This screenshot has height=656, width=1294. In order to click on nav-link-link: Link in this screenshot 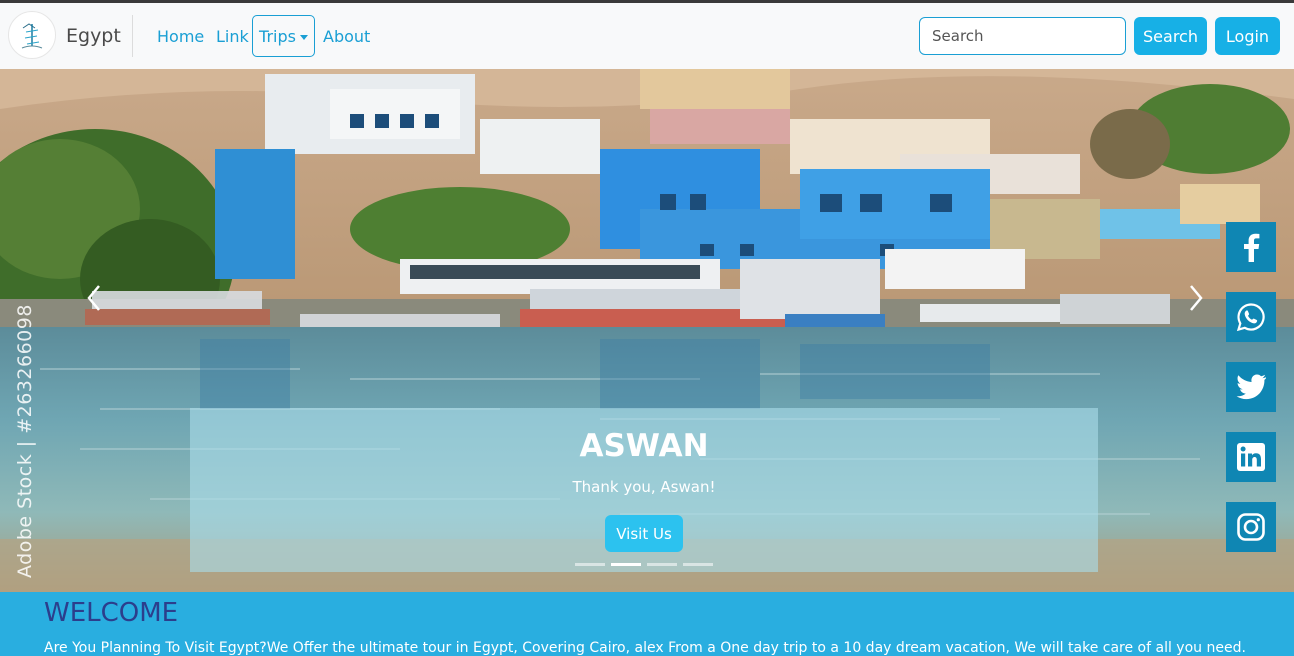, I will do `click(232, 36)`.